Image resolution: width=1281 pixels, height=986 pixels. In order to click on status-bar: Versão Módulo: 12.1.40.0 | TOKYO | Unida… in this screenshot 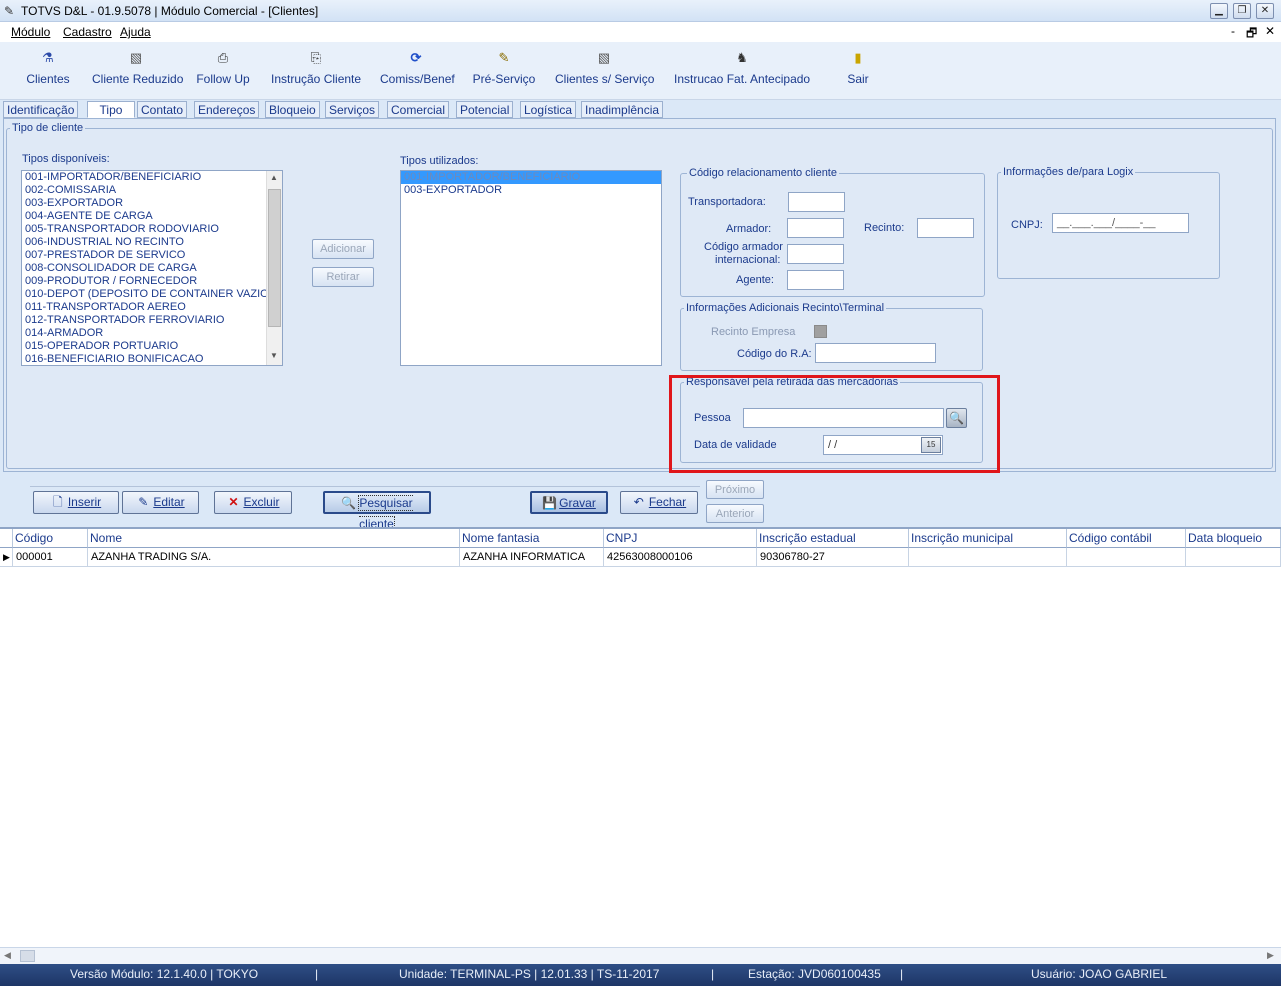, I will do `click(640, 975)`.